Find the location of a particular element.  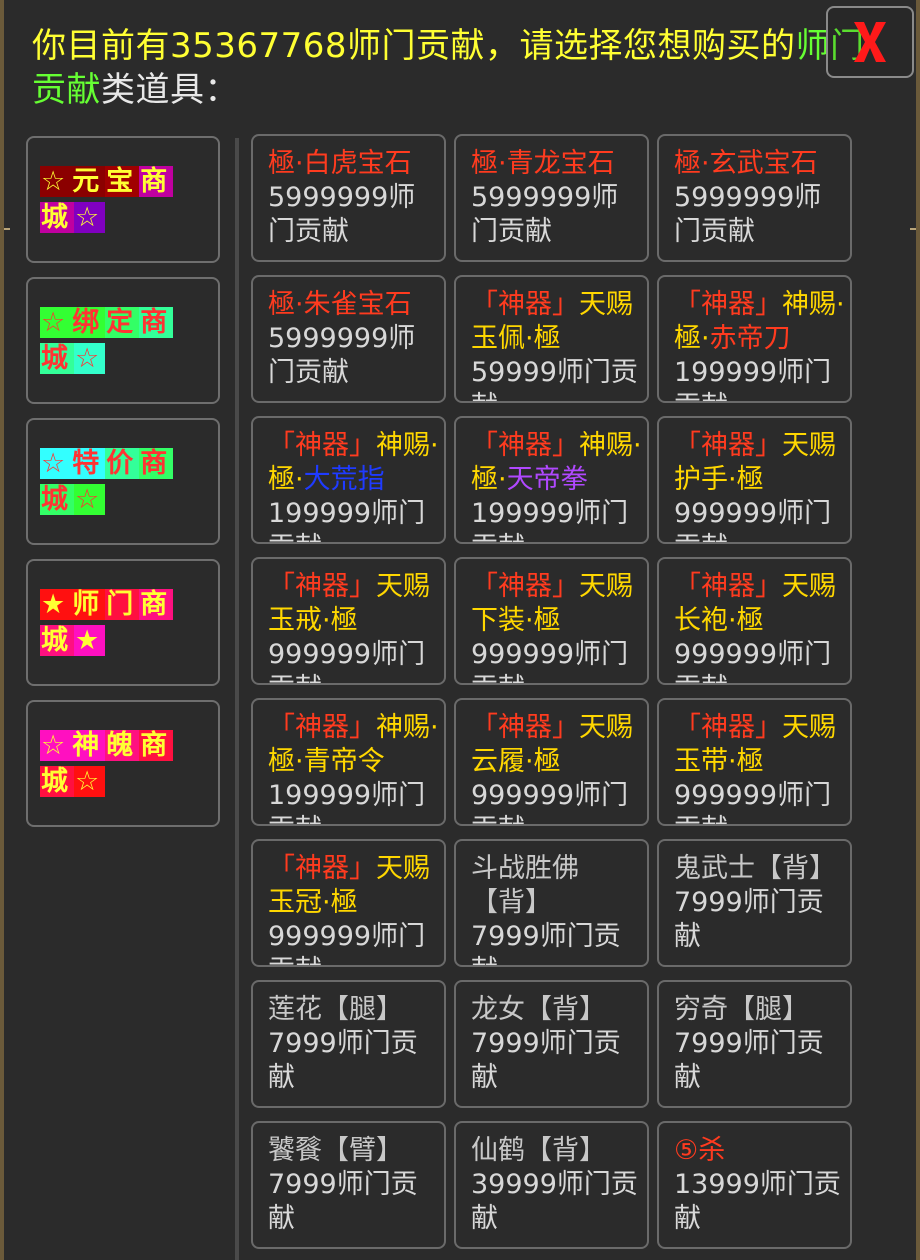

shop-item-text: 仙鹤【背】 39999师门贡献 is located at coordinates (557, 1185).